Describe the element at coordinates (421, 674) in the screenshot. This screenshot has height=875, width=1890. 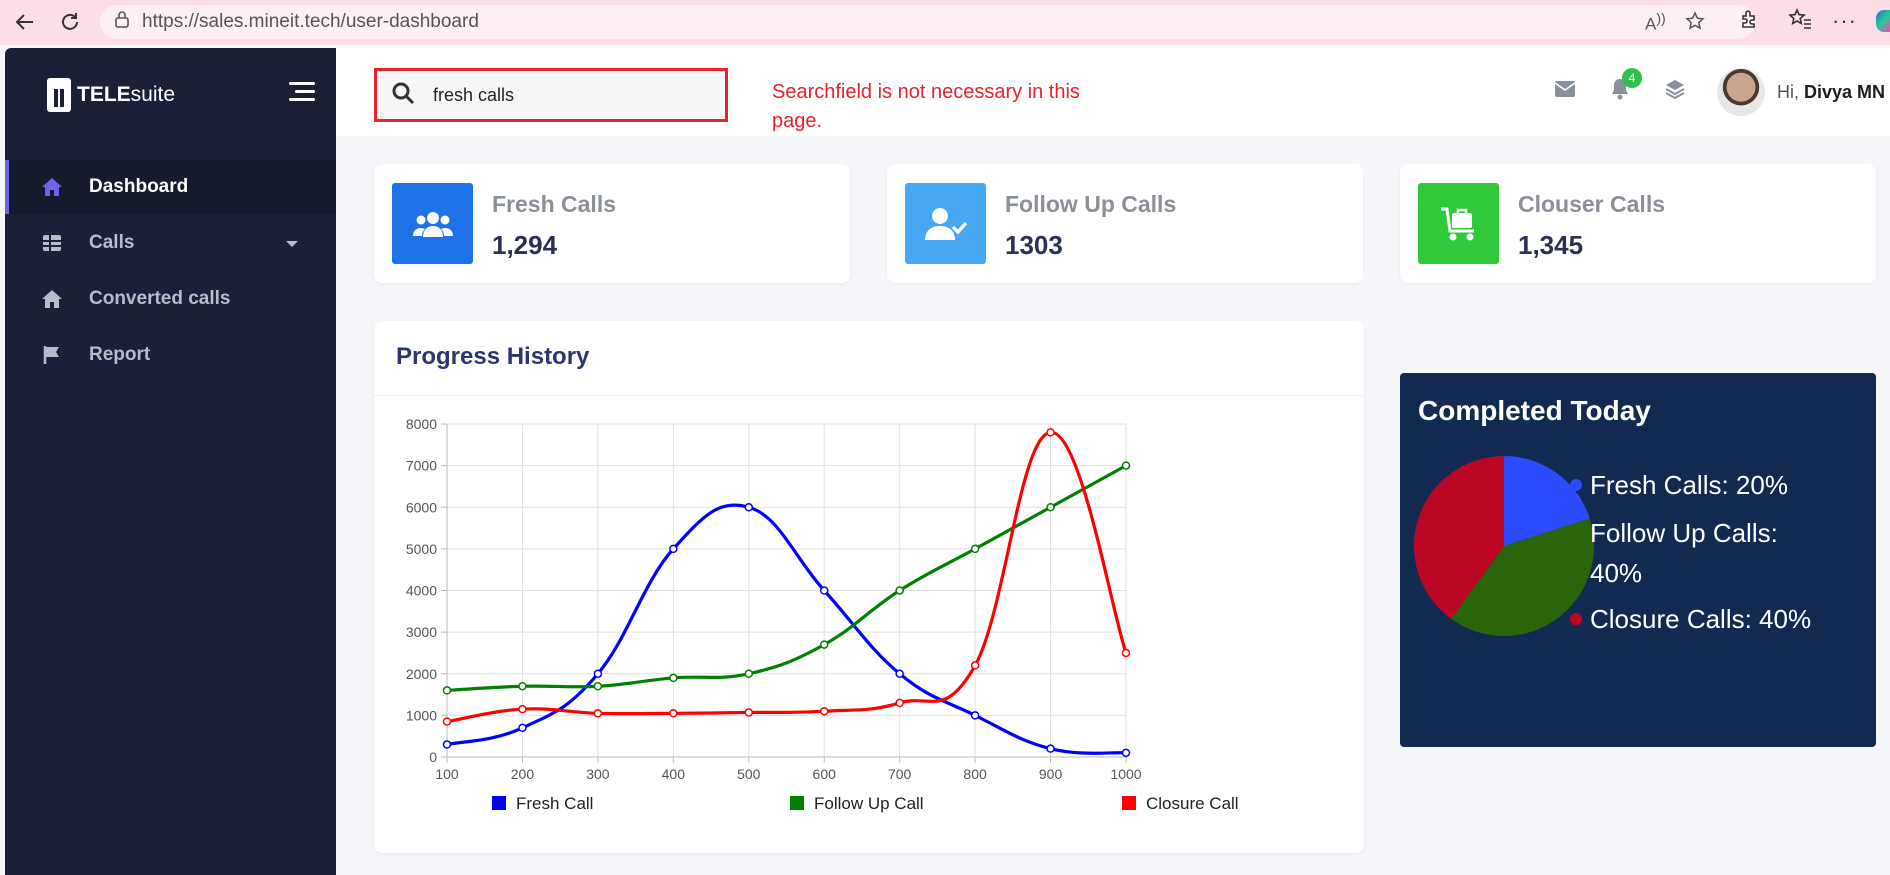
I see `y-tick-label: 2000` at that location.